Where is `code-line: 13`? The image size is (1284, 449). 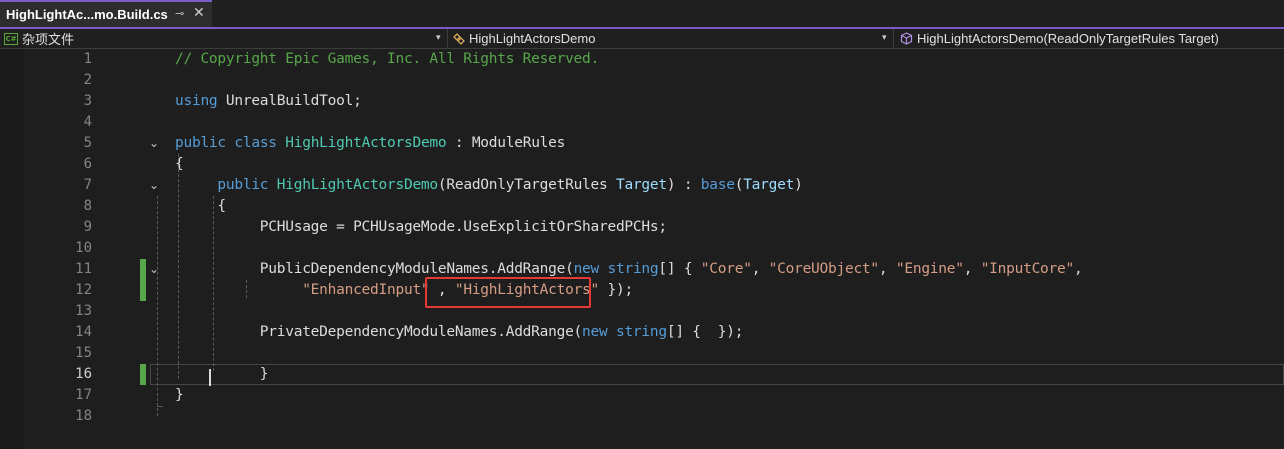
code-line: 13 is located at coordinates (642, 311).